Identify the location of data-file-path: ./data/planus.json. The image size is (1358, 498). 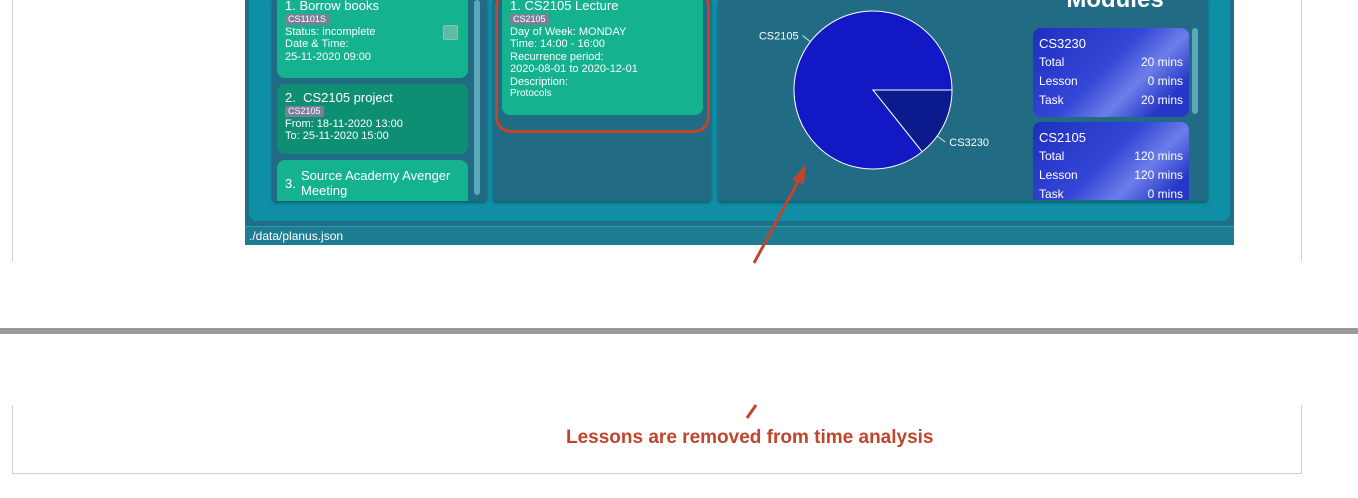
(296, 236).